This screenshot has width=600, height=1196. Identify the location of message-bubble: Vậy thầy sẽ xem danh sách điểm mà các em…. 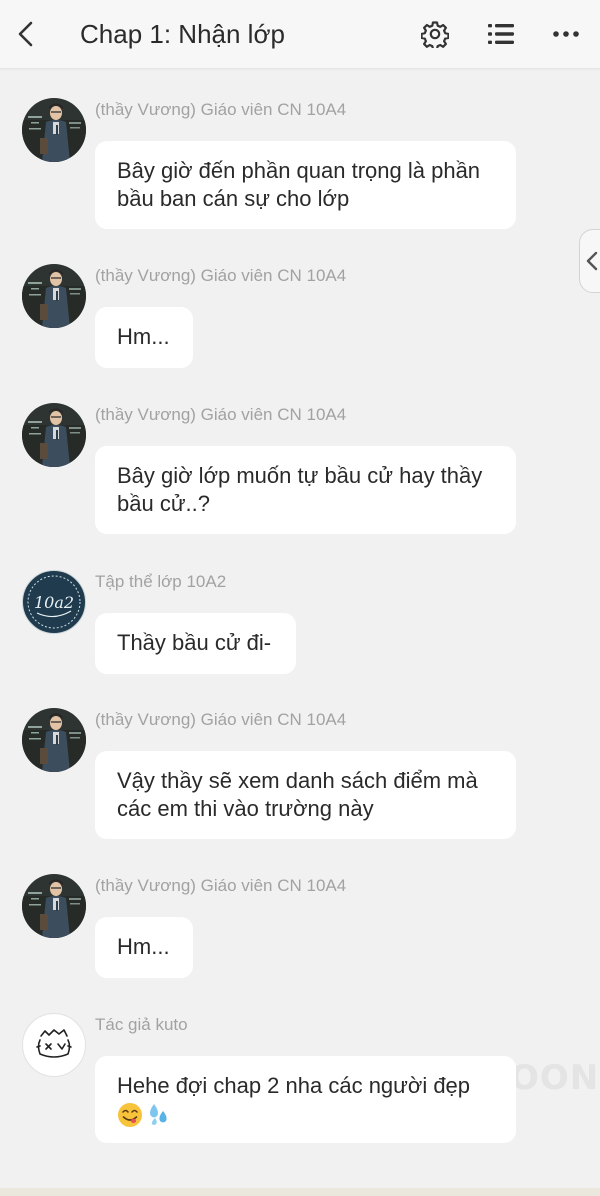
(305, 795).